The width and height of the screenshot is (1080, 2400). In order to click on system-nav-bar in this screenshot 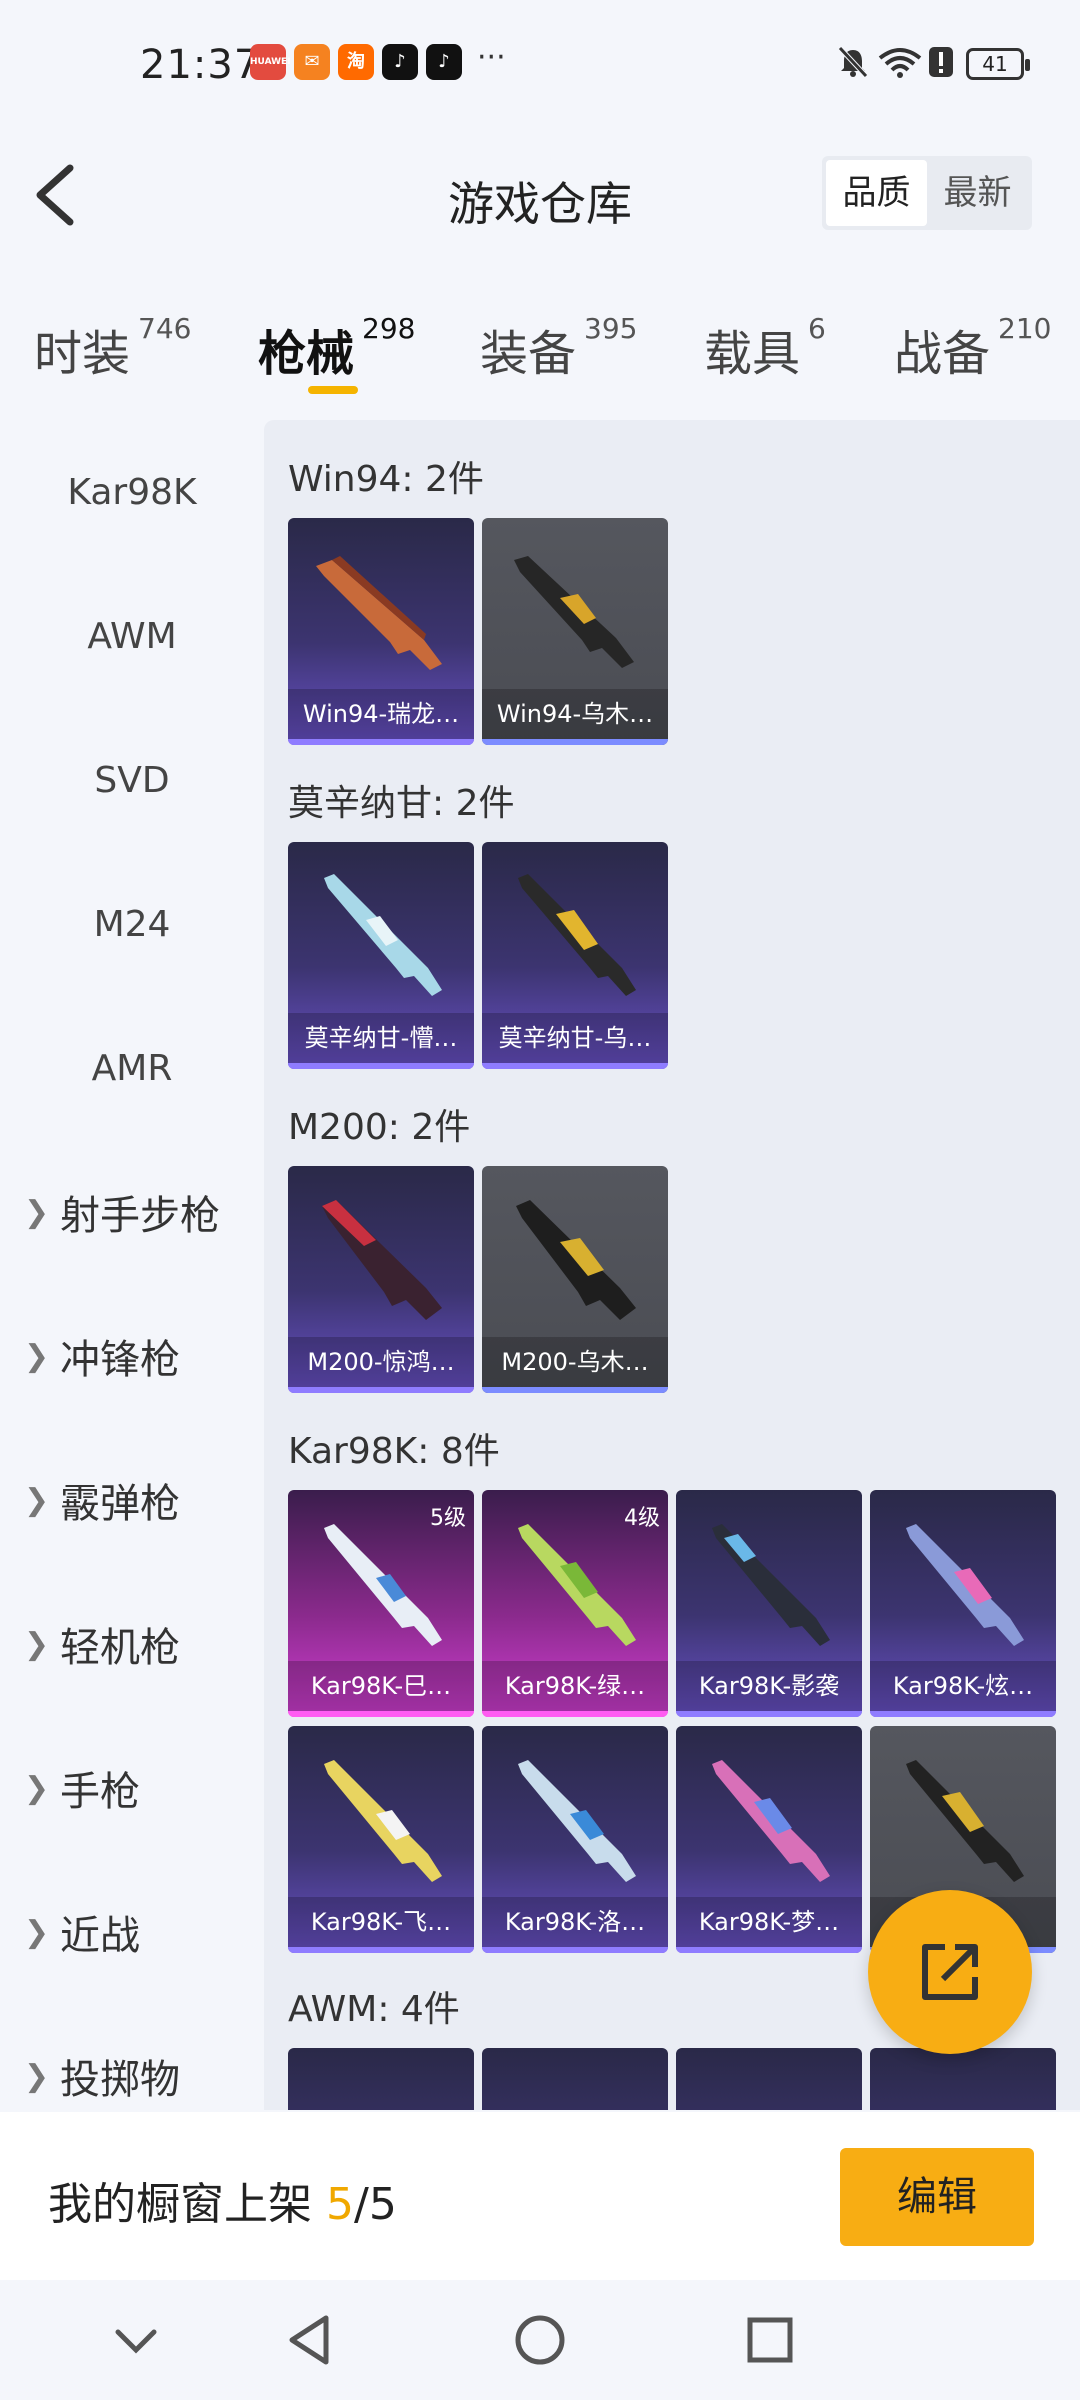, I will do `click(540, 2340)`.